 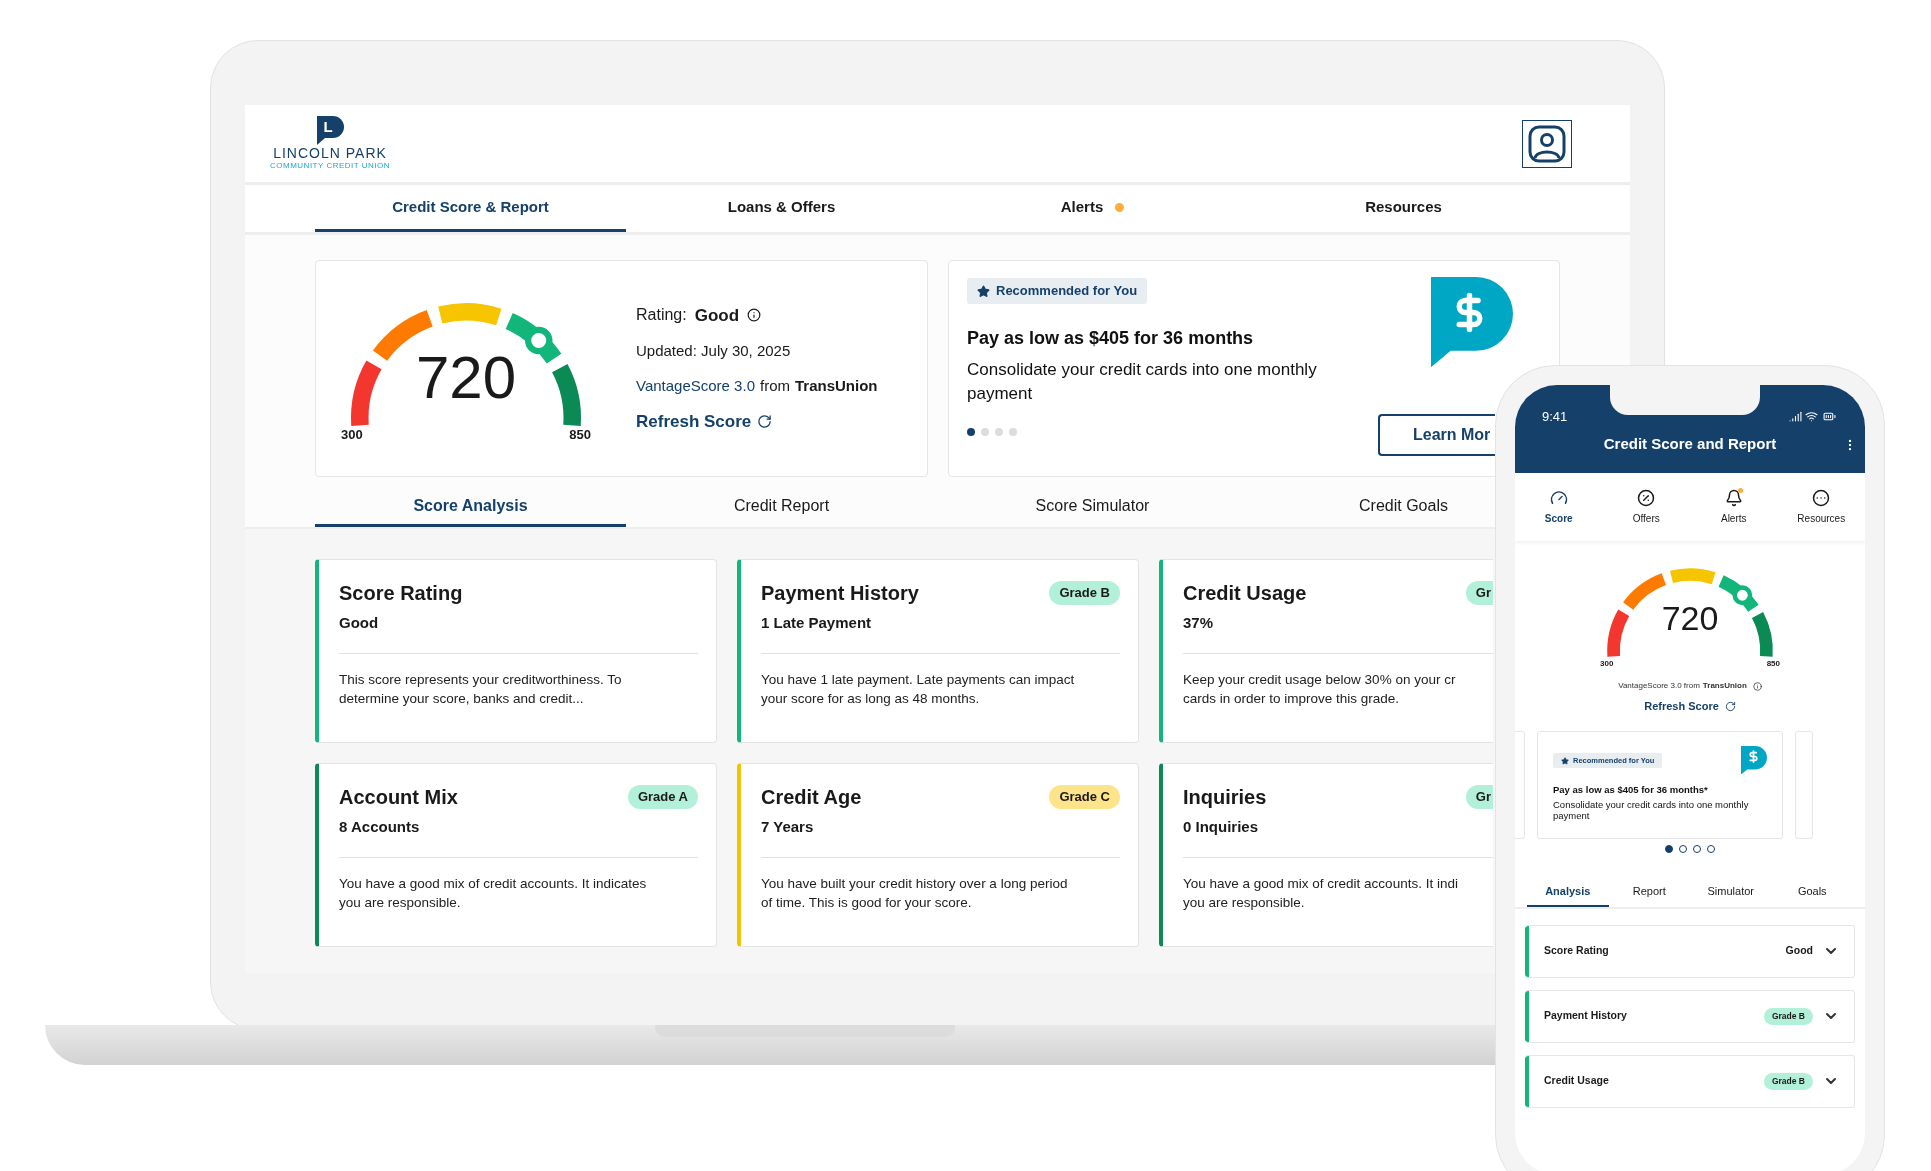 I want to click on offer-title: Pay as low as $405 for 36 months*, so click(x=1631, y=789).